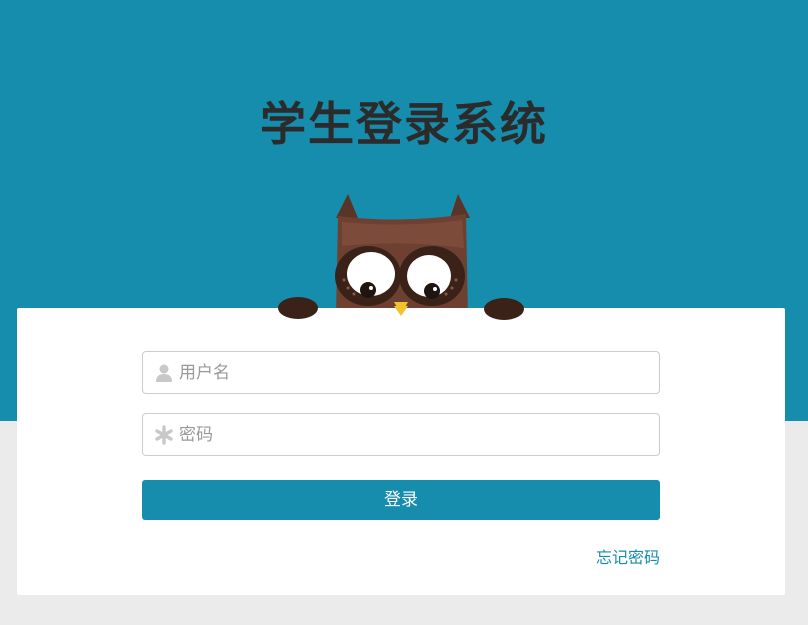  Describe the element at coordinates (402, 256) in the screenshot. I see `owl-mascot` at that location.